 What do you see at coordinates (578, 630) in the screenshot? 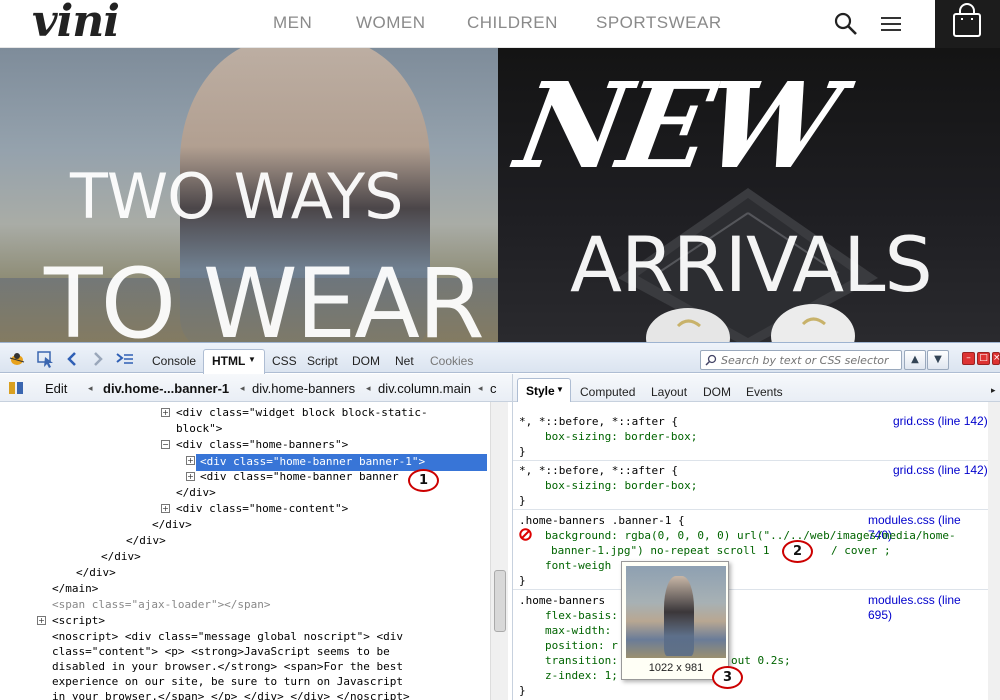
I see `css-property: max-width:` at bounding box center [578, 630].